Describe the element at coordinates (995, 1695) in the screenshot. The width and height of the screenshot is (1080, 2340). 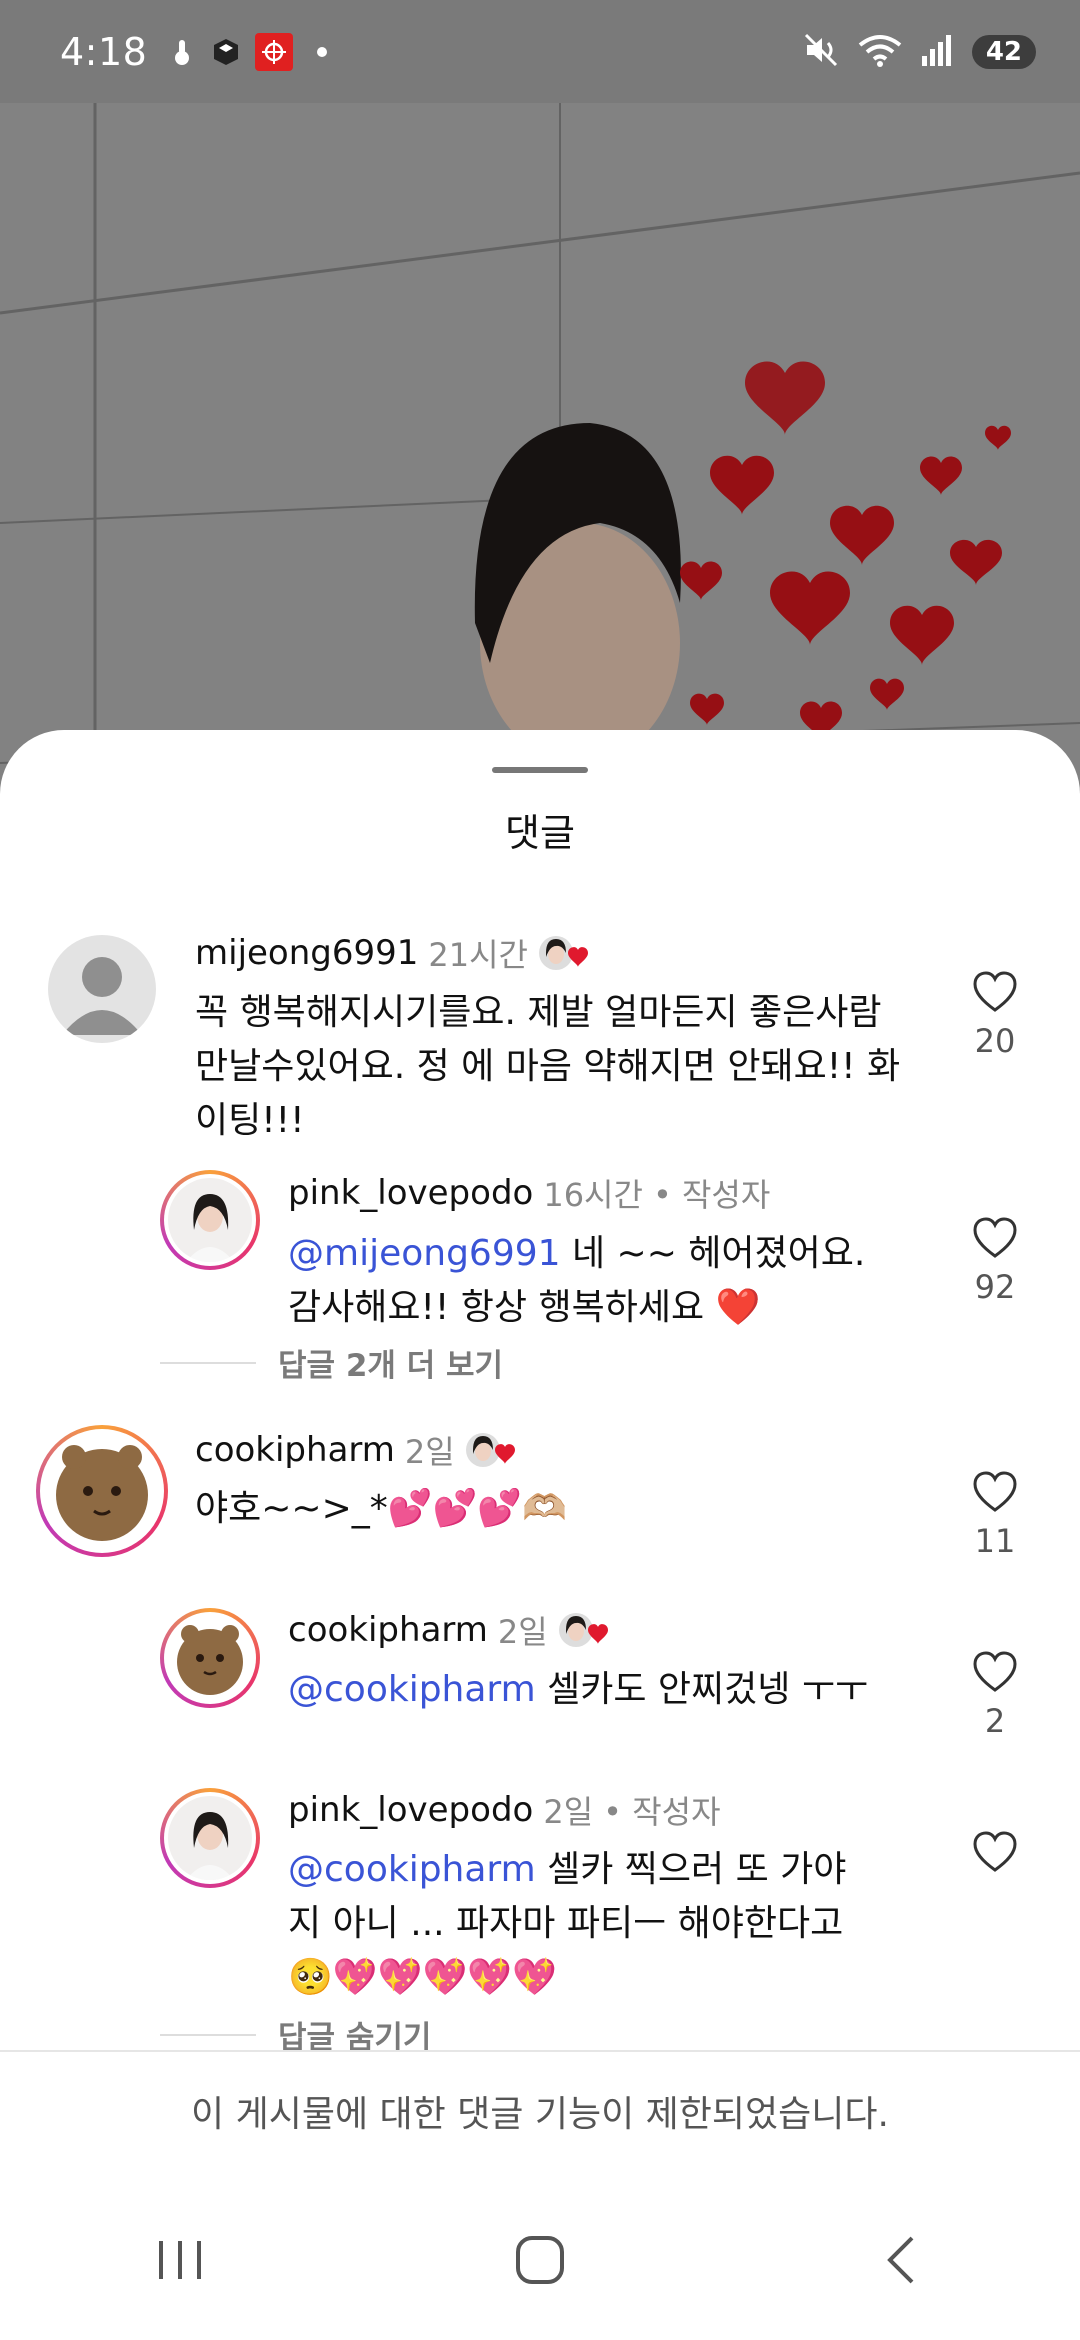
I see `like-button: 2` at that location.